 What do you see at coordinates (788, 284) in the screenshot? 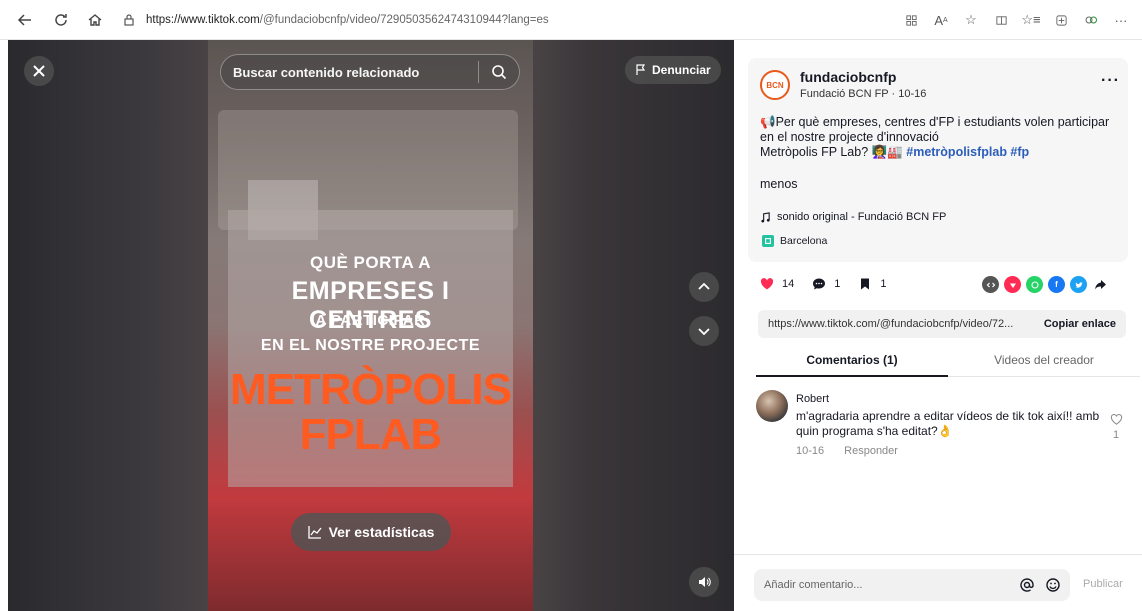
I see `like-count: 14` at bounding box center [788, 284].